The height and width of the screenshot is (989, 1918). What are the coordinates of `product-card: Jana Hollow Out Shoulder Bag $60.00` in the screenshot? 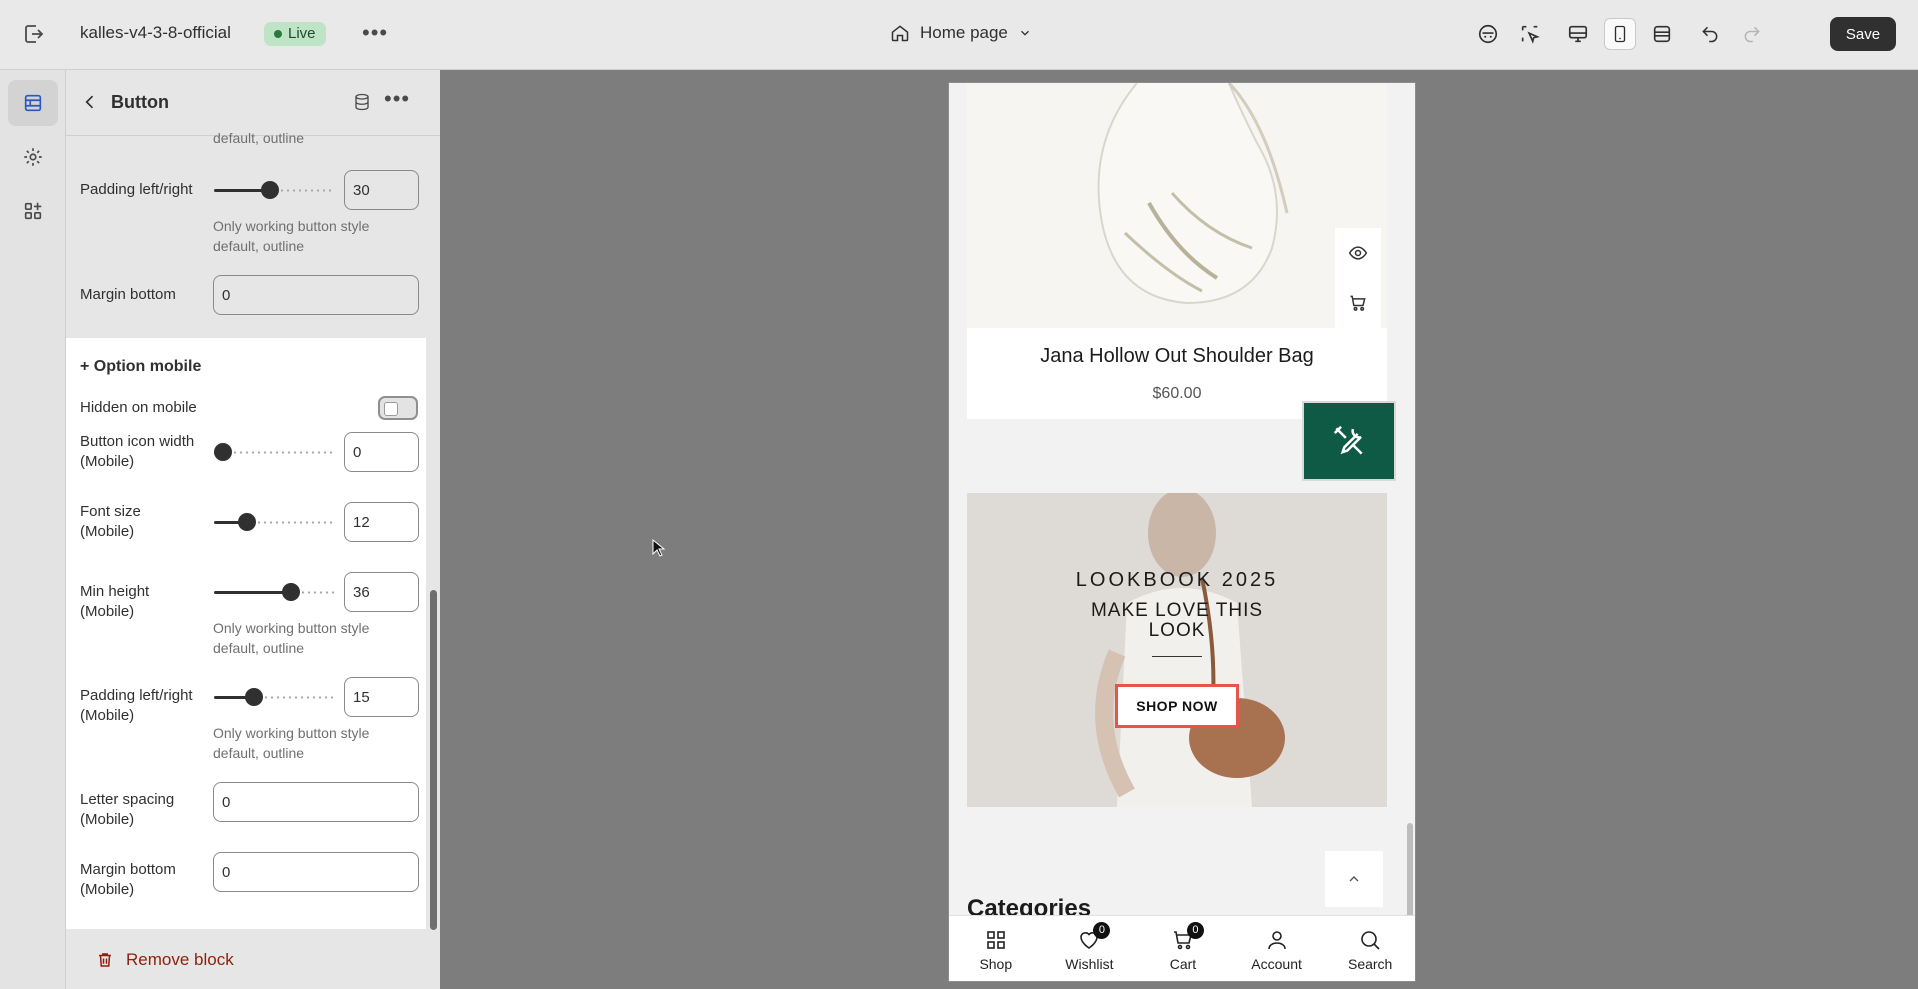 It's located at (1177, 251).